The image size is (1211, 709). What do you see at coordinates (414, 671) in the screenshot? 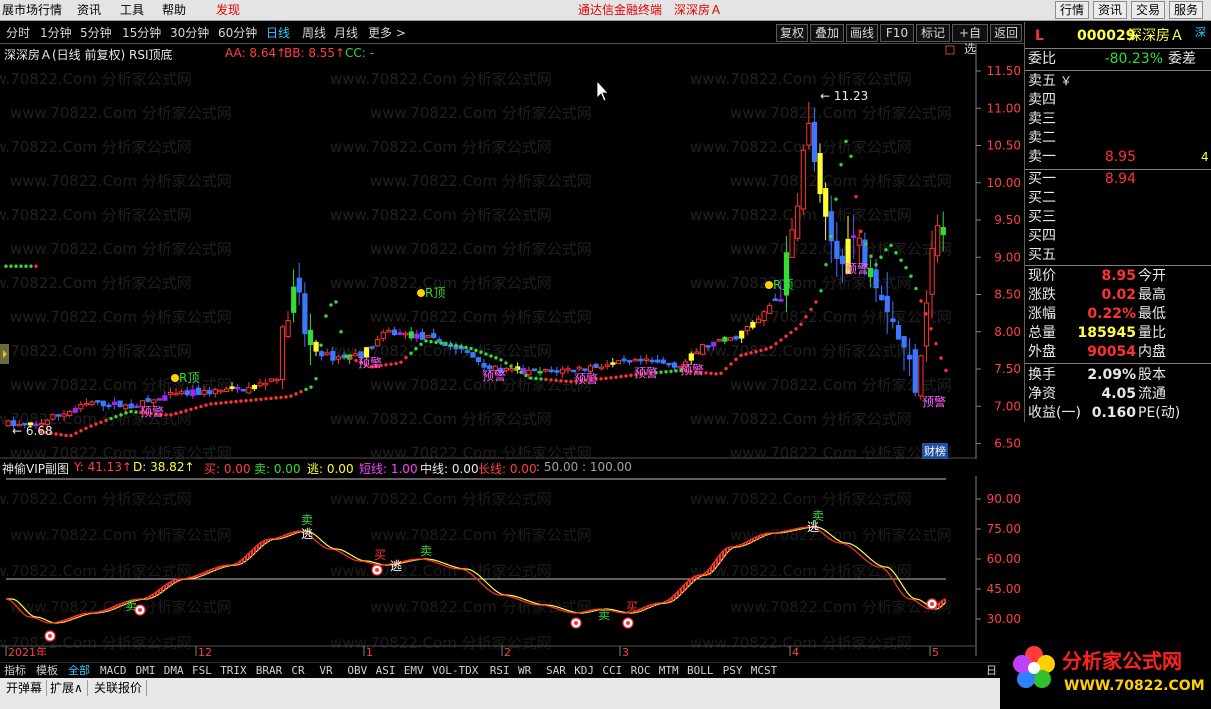
I see `indicator-tab: EMV` at bounding box center [414, 671].